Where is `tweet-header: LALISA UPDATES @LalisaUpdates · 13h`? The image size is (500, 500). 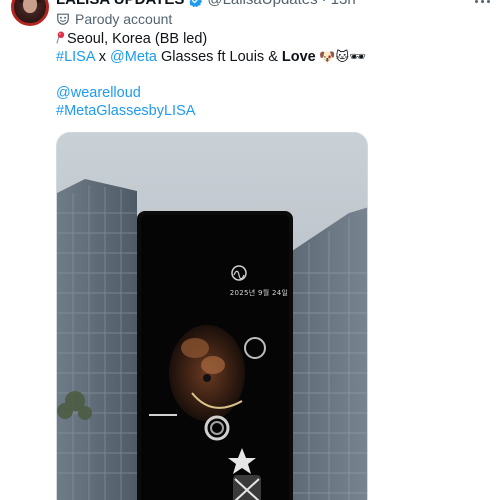
tweet-header: LALISA UPDATES @LalisaUpdates · 13h is located at coordinates (206, 4).